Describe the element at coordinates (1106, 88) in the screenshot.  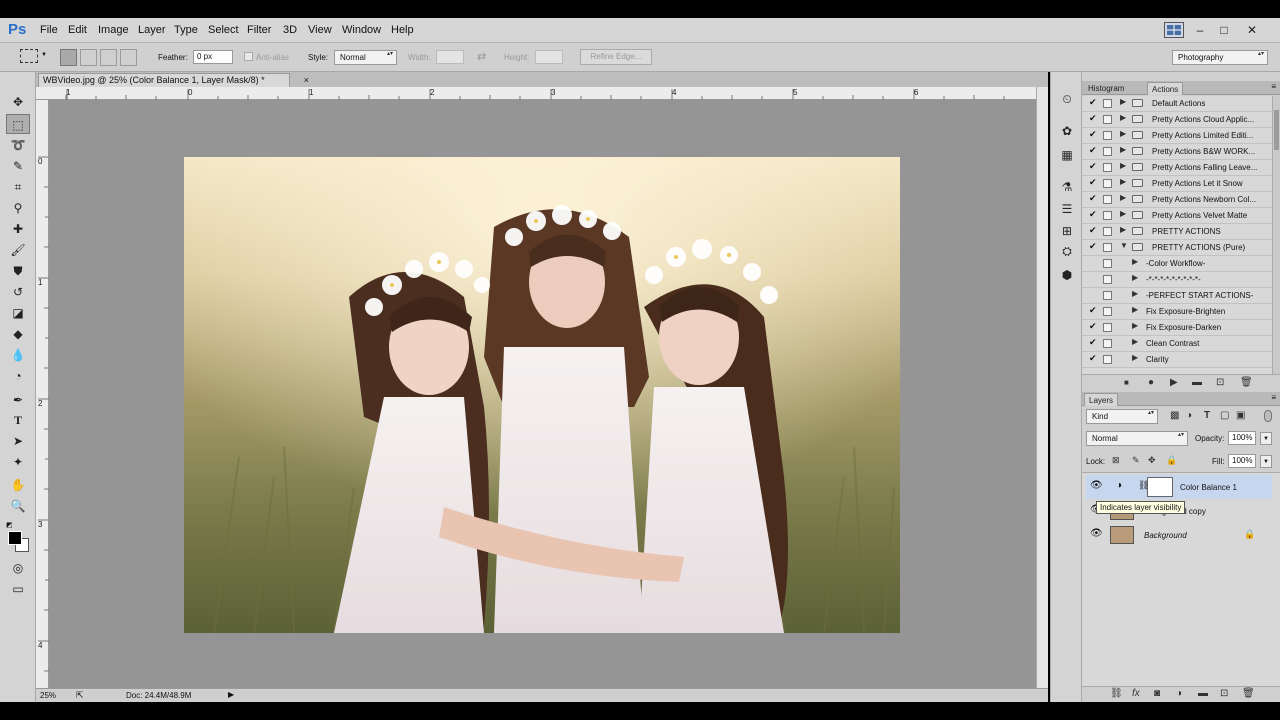
I see `tab-histogram: Histogram` at that location.